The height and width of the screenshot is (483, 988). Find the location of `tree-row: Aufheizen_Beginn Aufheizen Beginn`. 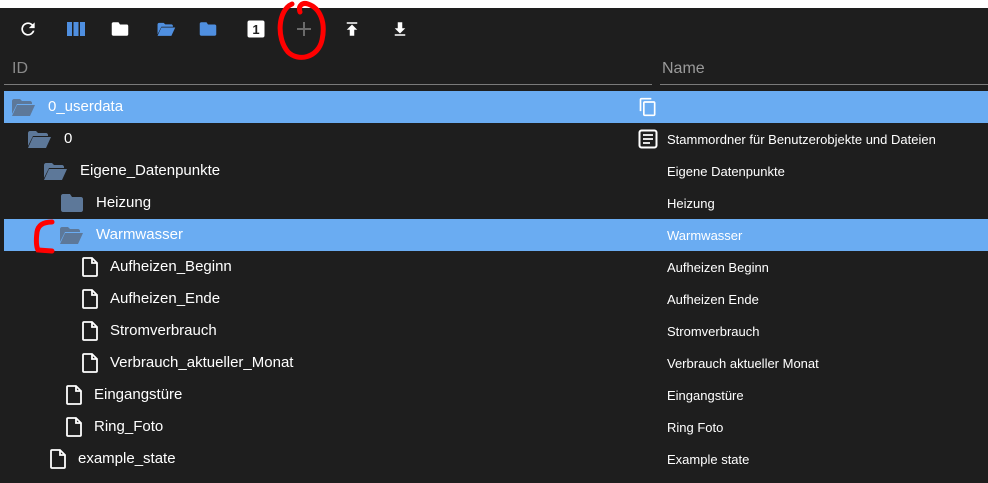

tree-row: Aufheizen_Beginn Aufheizen Beginn is located at coordinates (496, 267).